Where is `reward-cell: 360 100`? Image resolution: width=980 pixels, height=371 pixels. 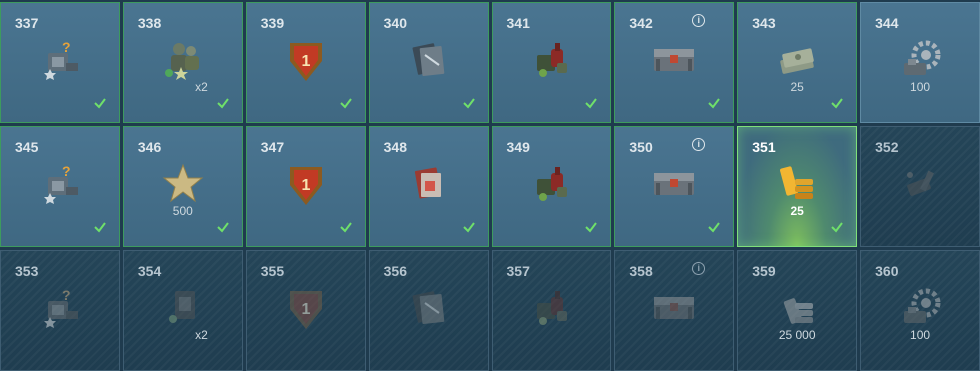 reward-cell: 360 100 is located at coordinates (920, 310).